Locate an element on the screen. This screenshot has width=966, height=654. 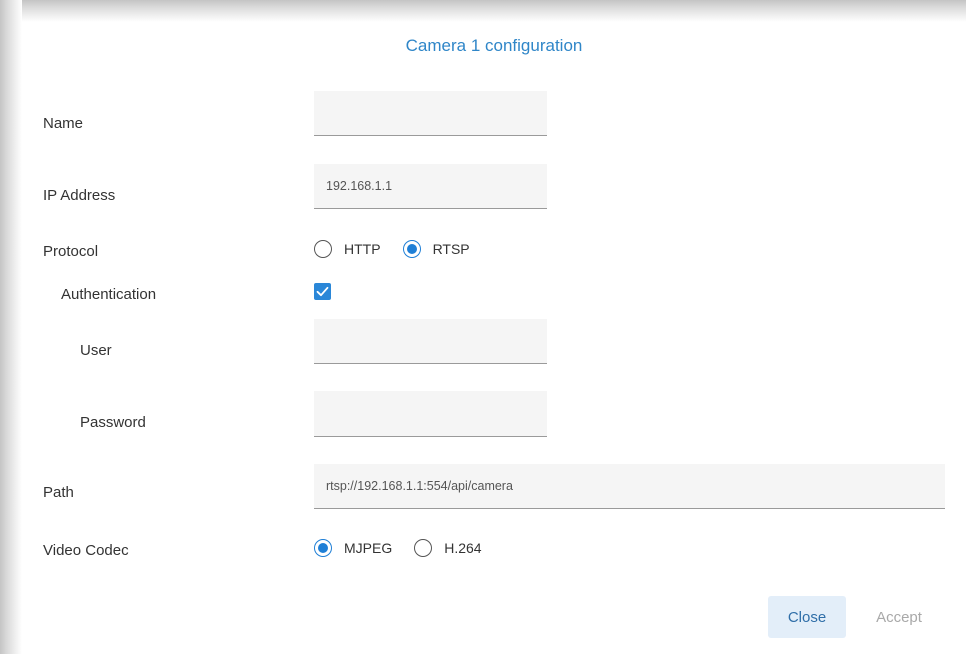
protocol-http-label: HTTP is located at coordinates (362, 249).